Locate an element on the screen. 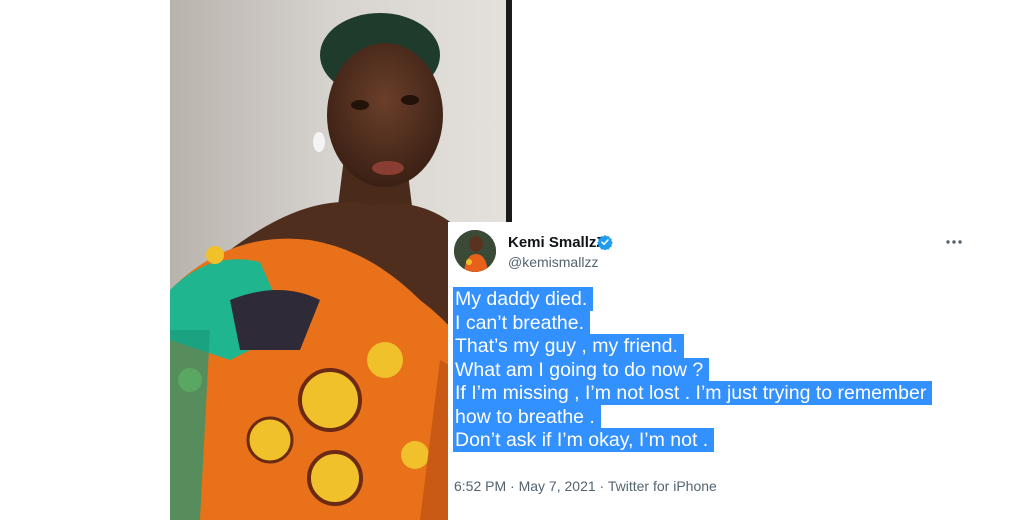 The width and height of the screenshot is (1024, 520). selected-text: Don’t ask if I’m okay, I’m not . is located at coordinates (584, 440).